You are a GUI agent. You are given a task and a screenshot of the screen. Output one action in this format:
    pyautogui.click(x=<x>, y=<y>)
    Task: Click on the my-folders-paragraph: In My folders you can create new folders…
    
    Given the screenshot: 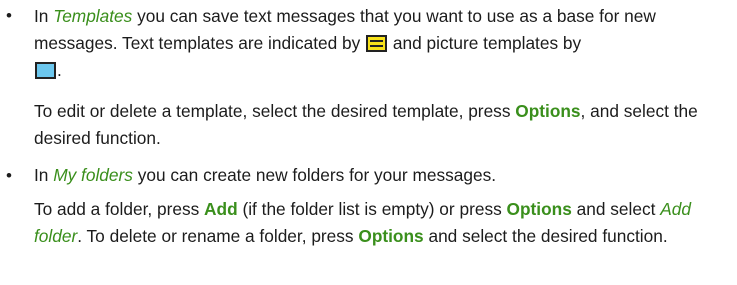 What is the action you would take?
    pyautogui.click(x=379, y=175)
    